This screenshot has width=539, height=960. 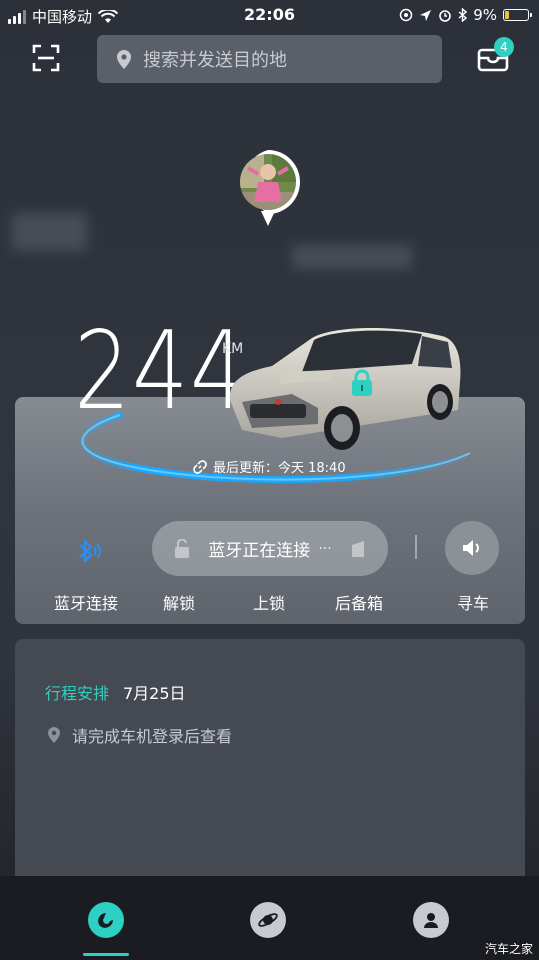 I want to click on watermark: 汽车之家, so click(x=508, y=949).